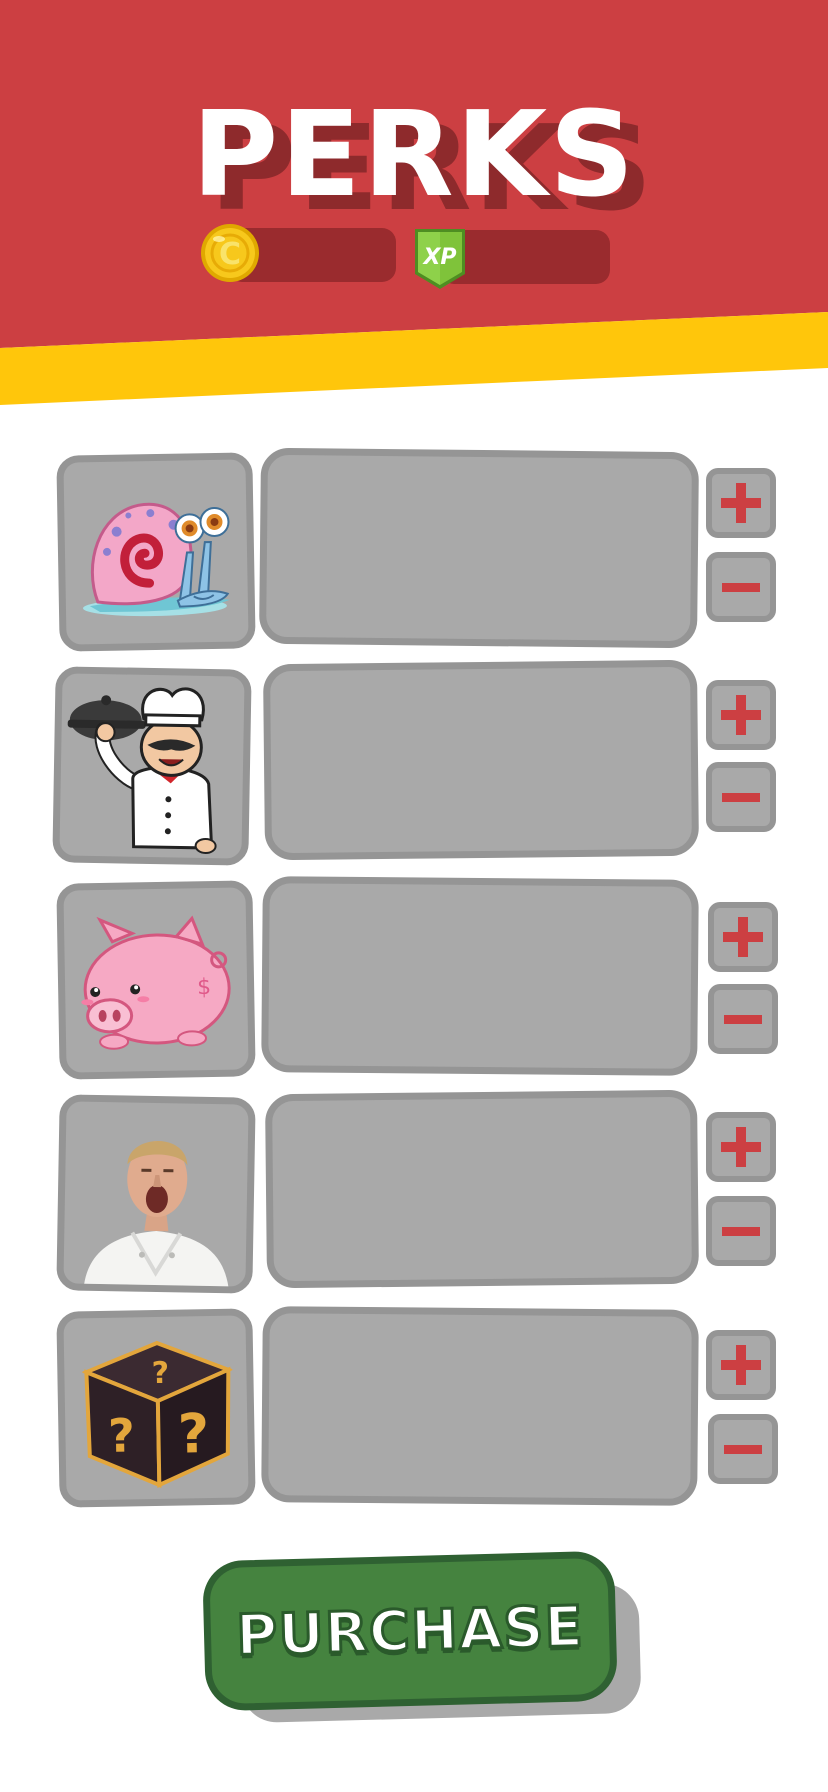  I want to click on xp-badge-icon: XP, so click(440, 259).